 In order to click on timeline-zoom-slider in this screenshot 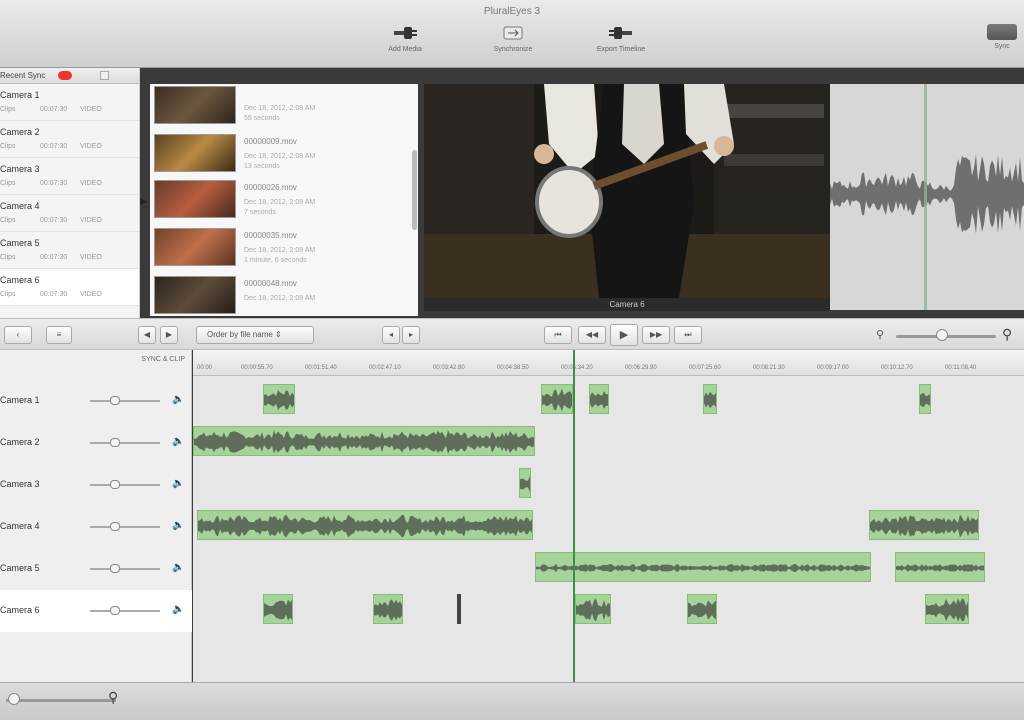, I will do `click(61, 700)`.